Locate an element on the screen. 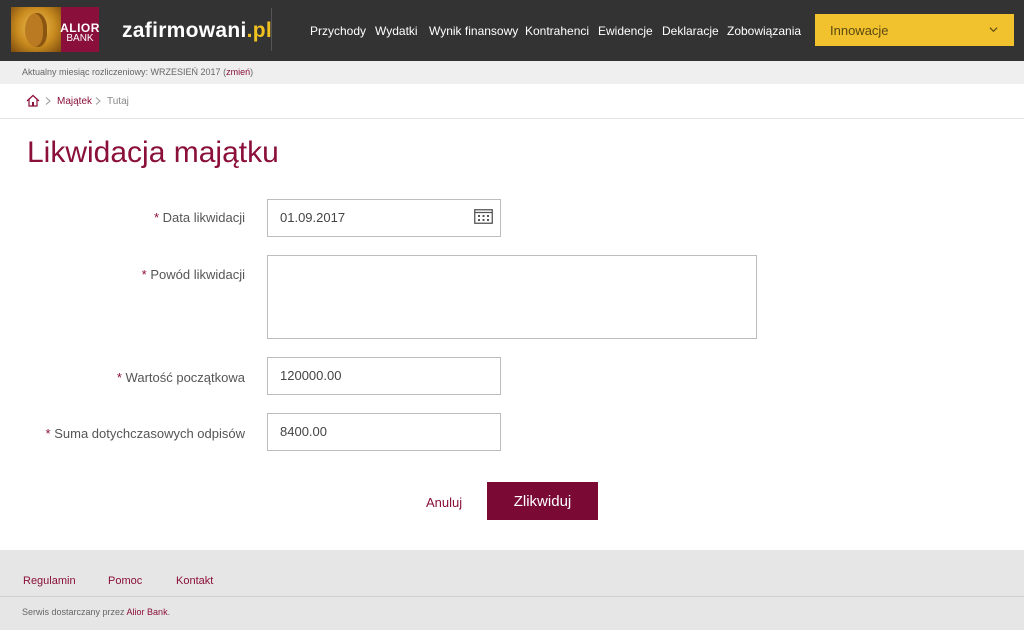  site-brand: zafirmowani.pl is located at coordinates (197, 31).